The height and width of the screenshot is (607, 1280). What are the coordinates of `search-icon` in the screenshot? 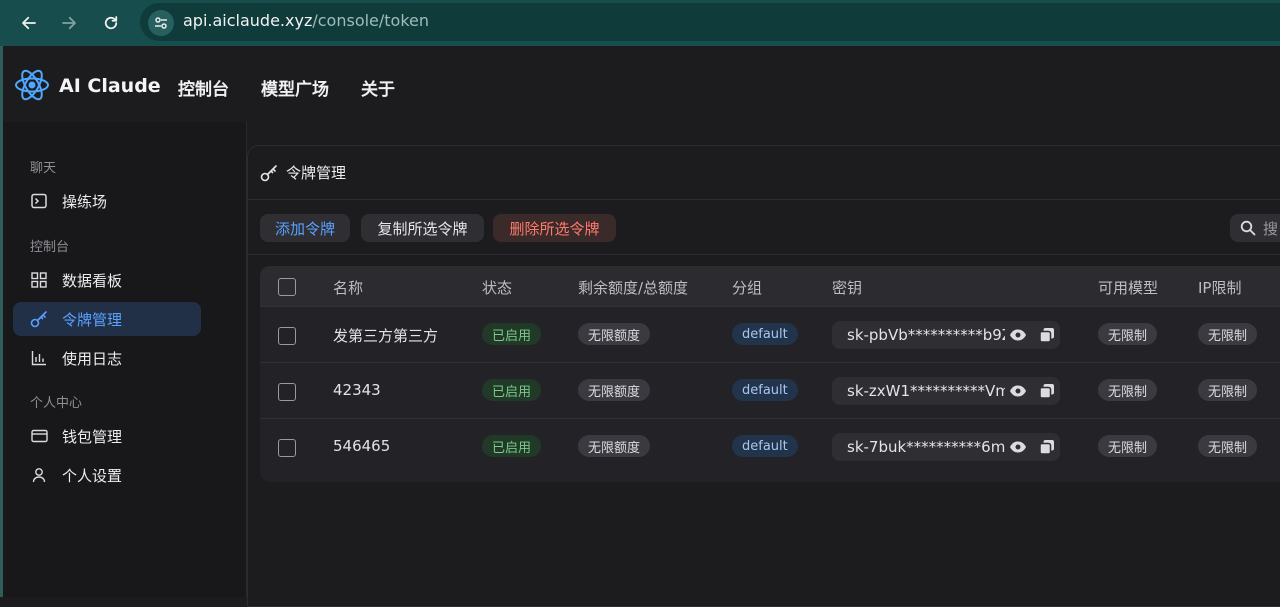 It's located at (1248, 228).